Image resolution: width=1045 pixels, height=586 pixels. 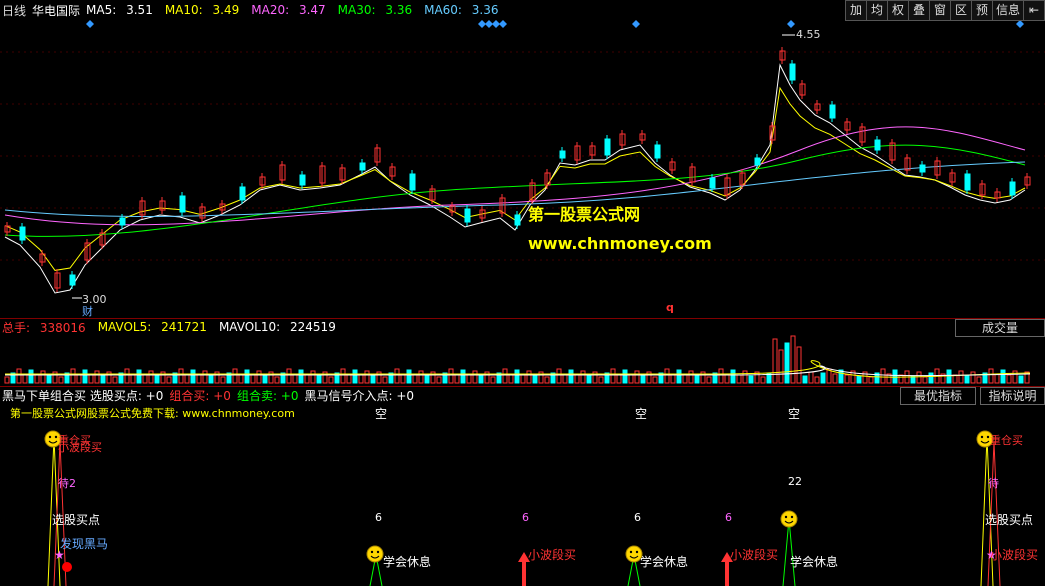 What do you see at coordinates (1034, 10) in the screenshot?
I see `toolbar-collapse-icon: ⇤` at bounding box center [1034, 10].